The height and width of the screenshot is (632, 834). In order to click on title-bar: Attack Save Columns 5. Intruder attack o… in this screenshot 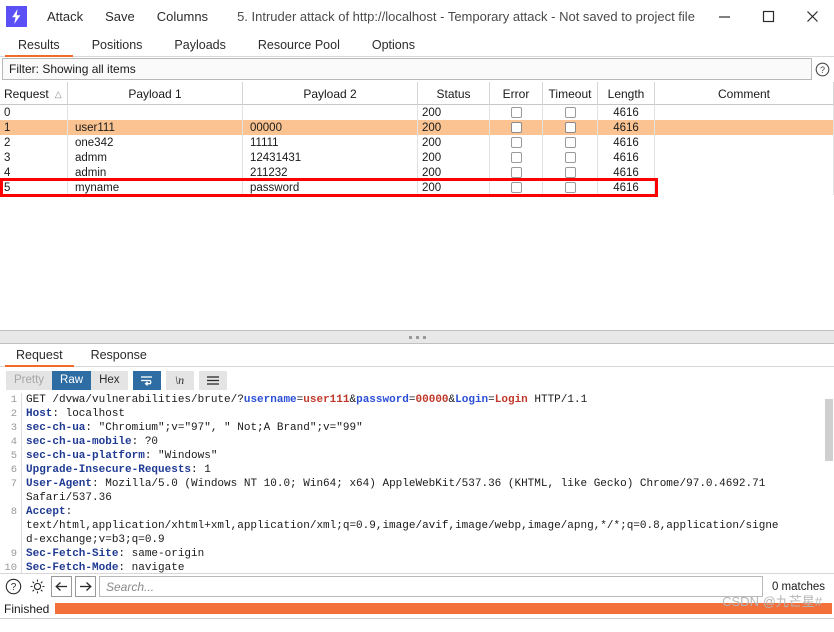, I will do `click(417, 16)`.